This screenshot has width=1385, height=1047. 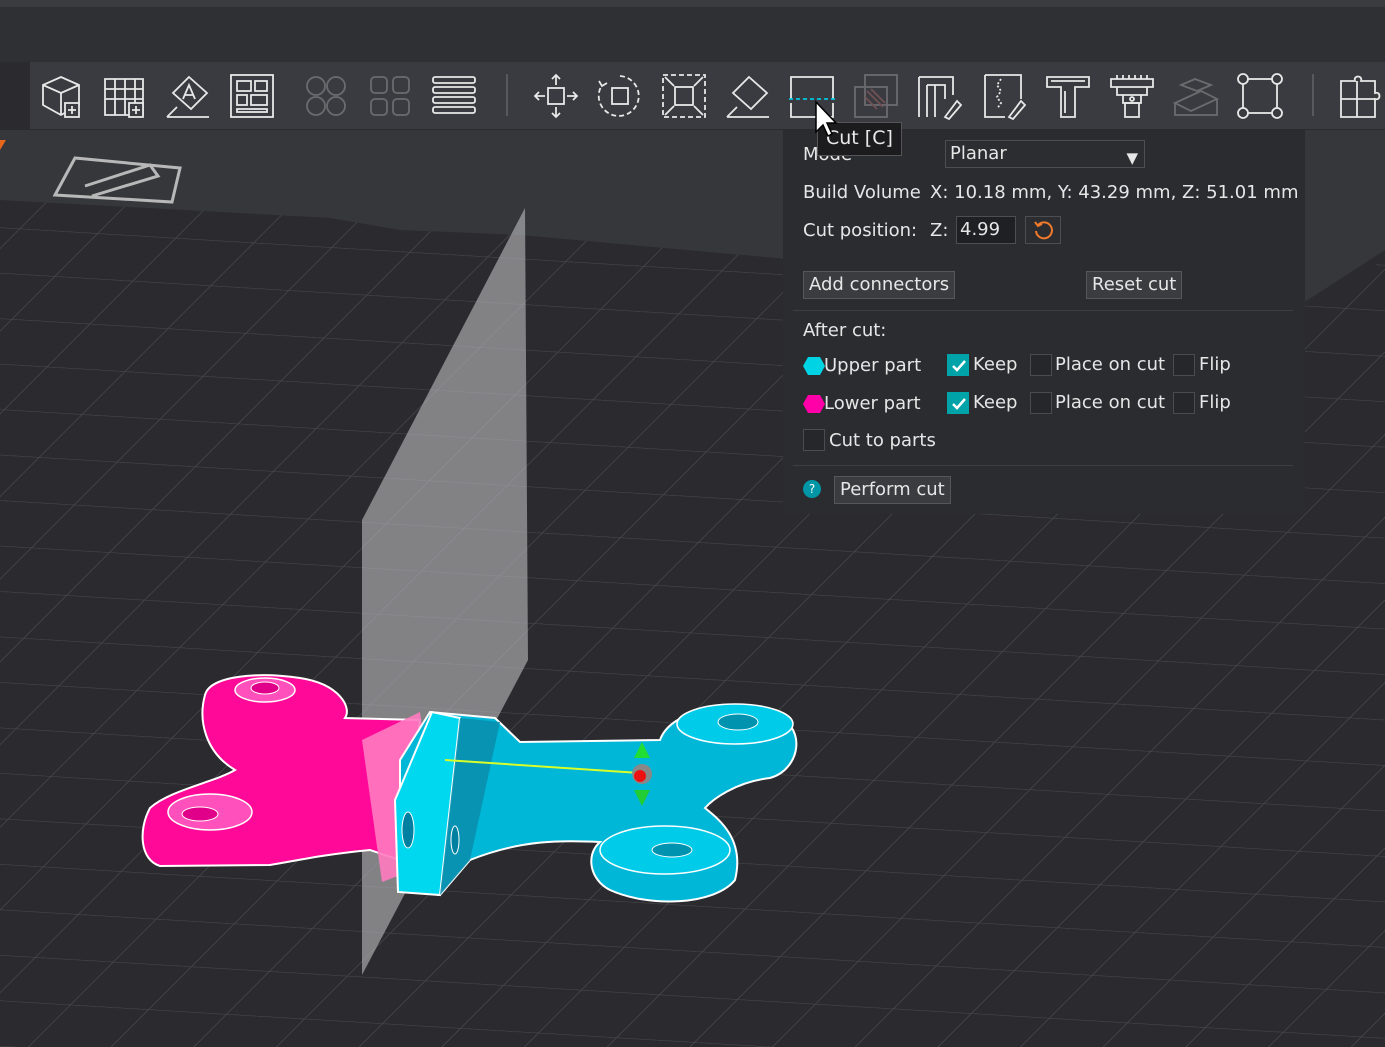 I want to click on upper-keep-checkbox, so click(x=958, y=365).